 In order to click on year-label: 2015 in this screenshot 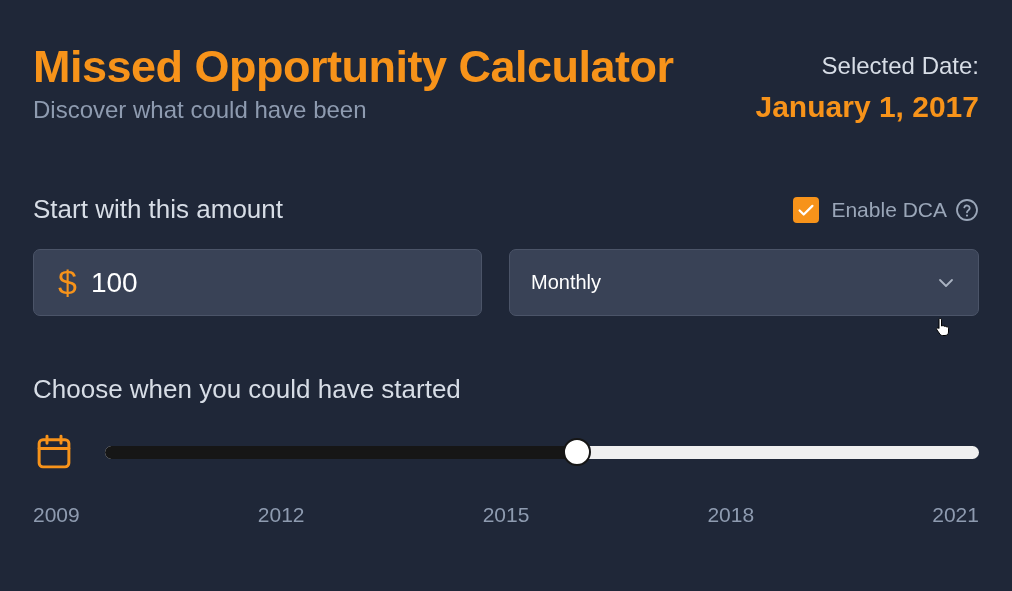, I will do `click(506, 515)`.